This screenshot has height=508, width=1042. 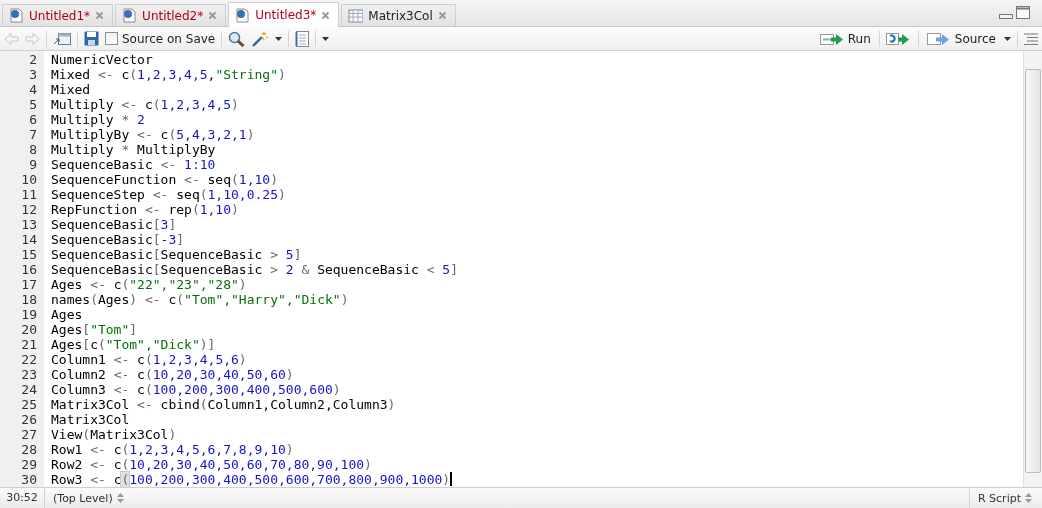 I want to click on code-line: Multiply * MultiplyBy, so click(x=133, y=149).